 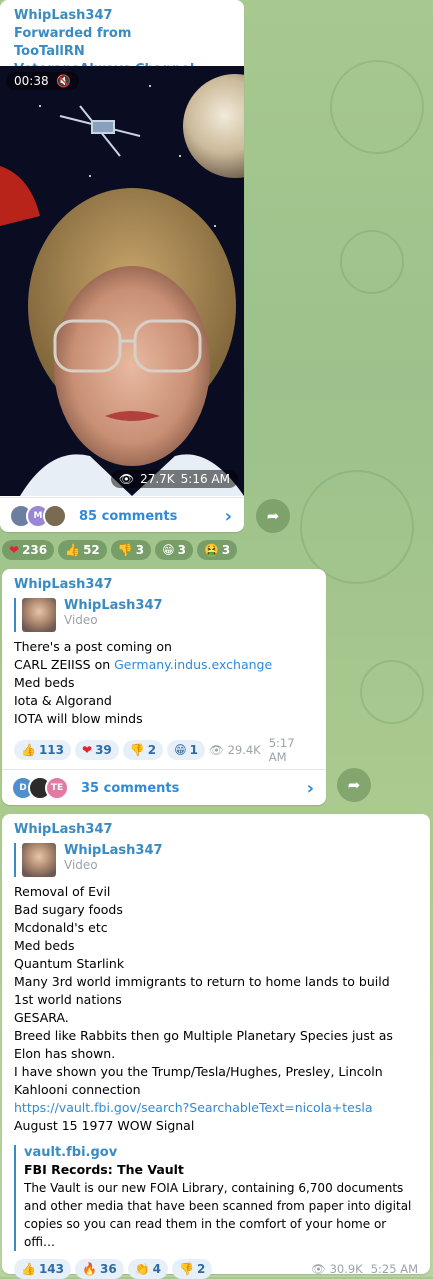 I want to click on reaction-heart: ❤ 39, so click(x=97, y=750).